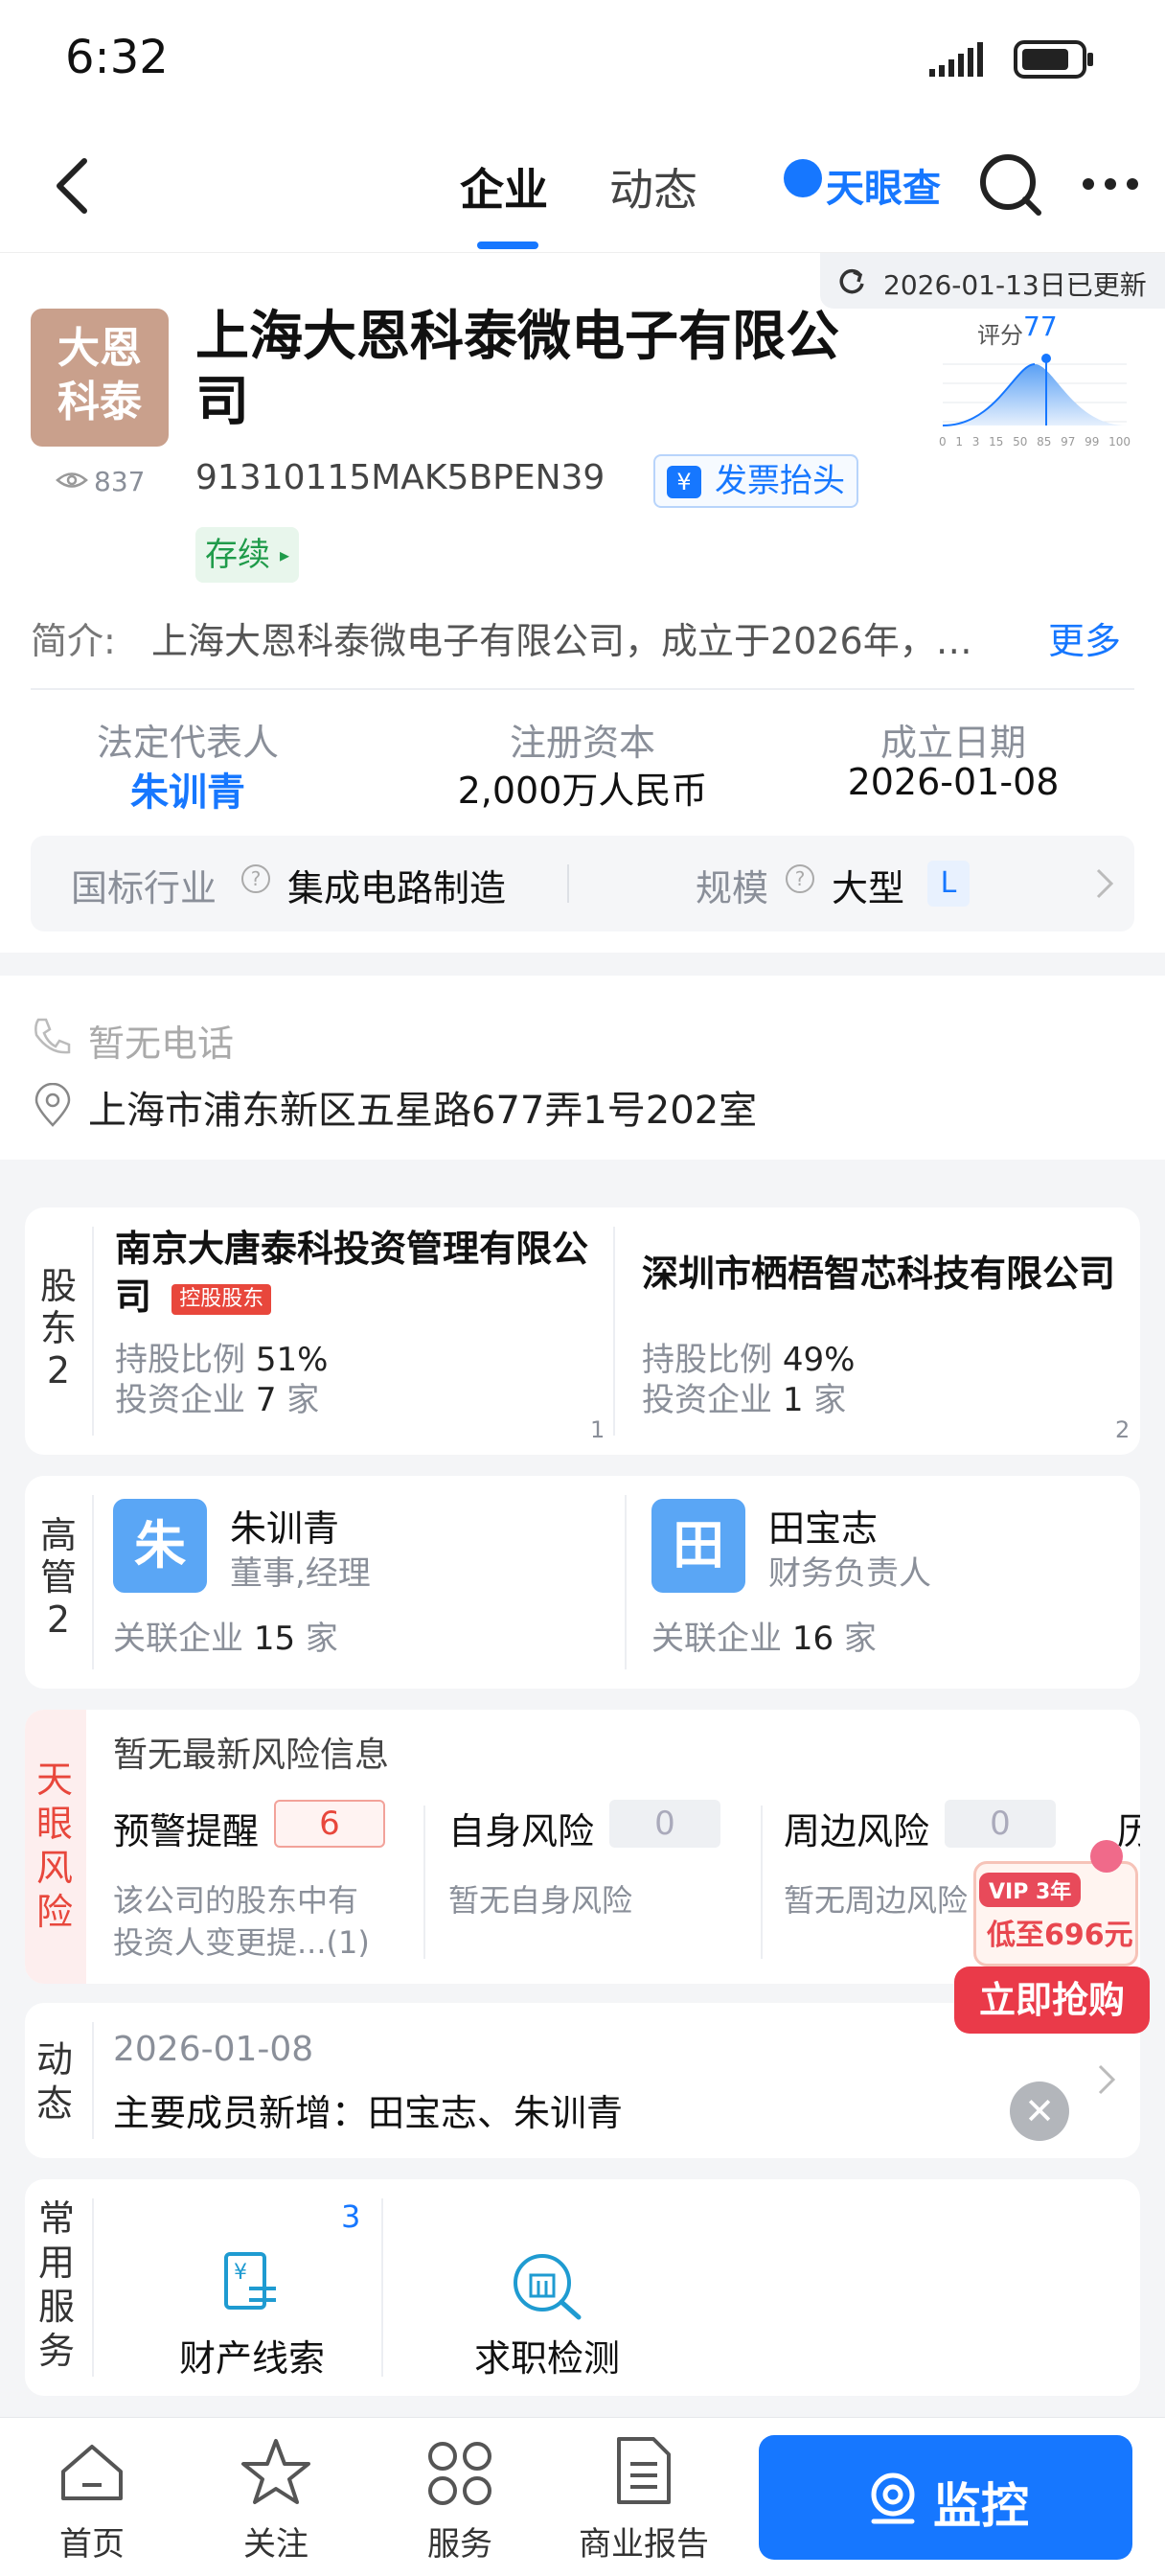 The width and height of the screenshot is (1165, 2576). I want to click on executives-label: 高管 2, so click(58, 1577).